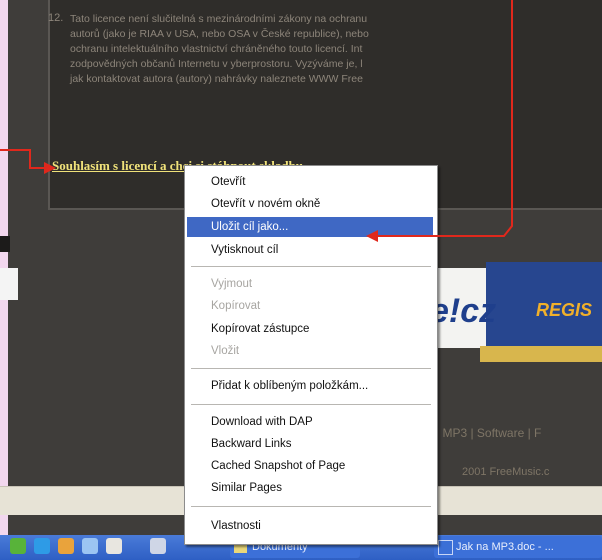  Describe the element at coordinates (372, 236) in the screenshot. I see `arrow-head-save` at that location.